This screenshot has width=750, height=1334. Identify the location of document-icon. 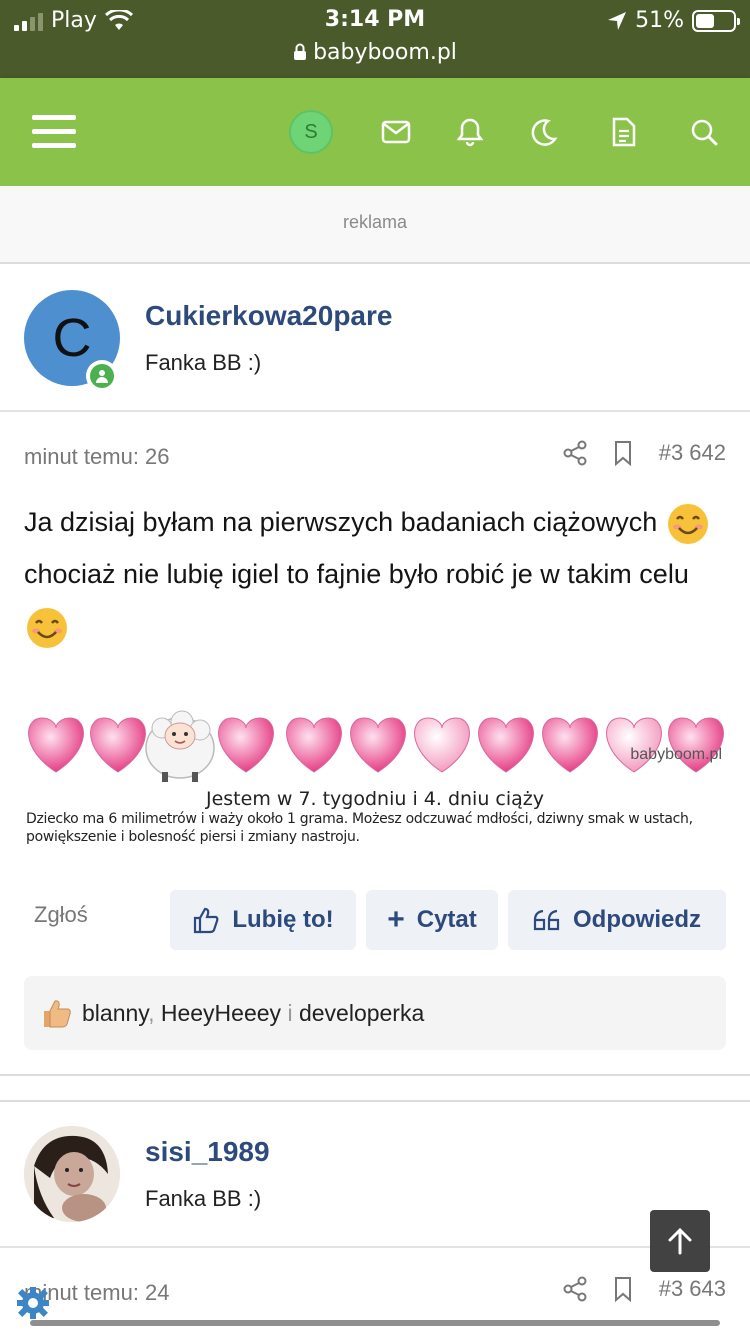
(624, 132).